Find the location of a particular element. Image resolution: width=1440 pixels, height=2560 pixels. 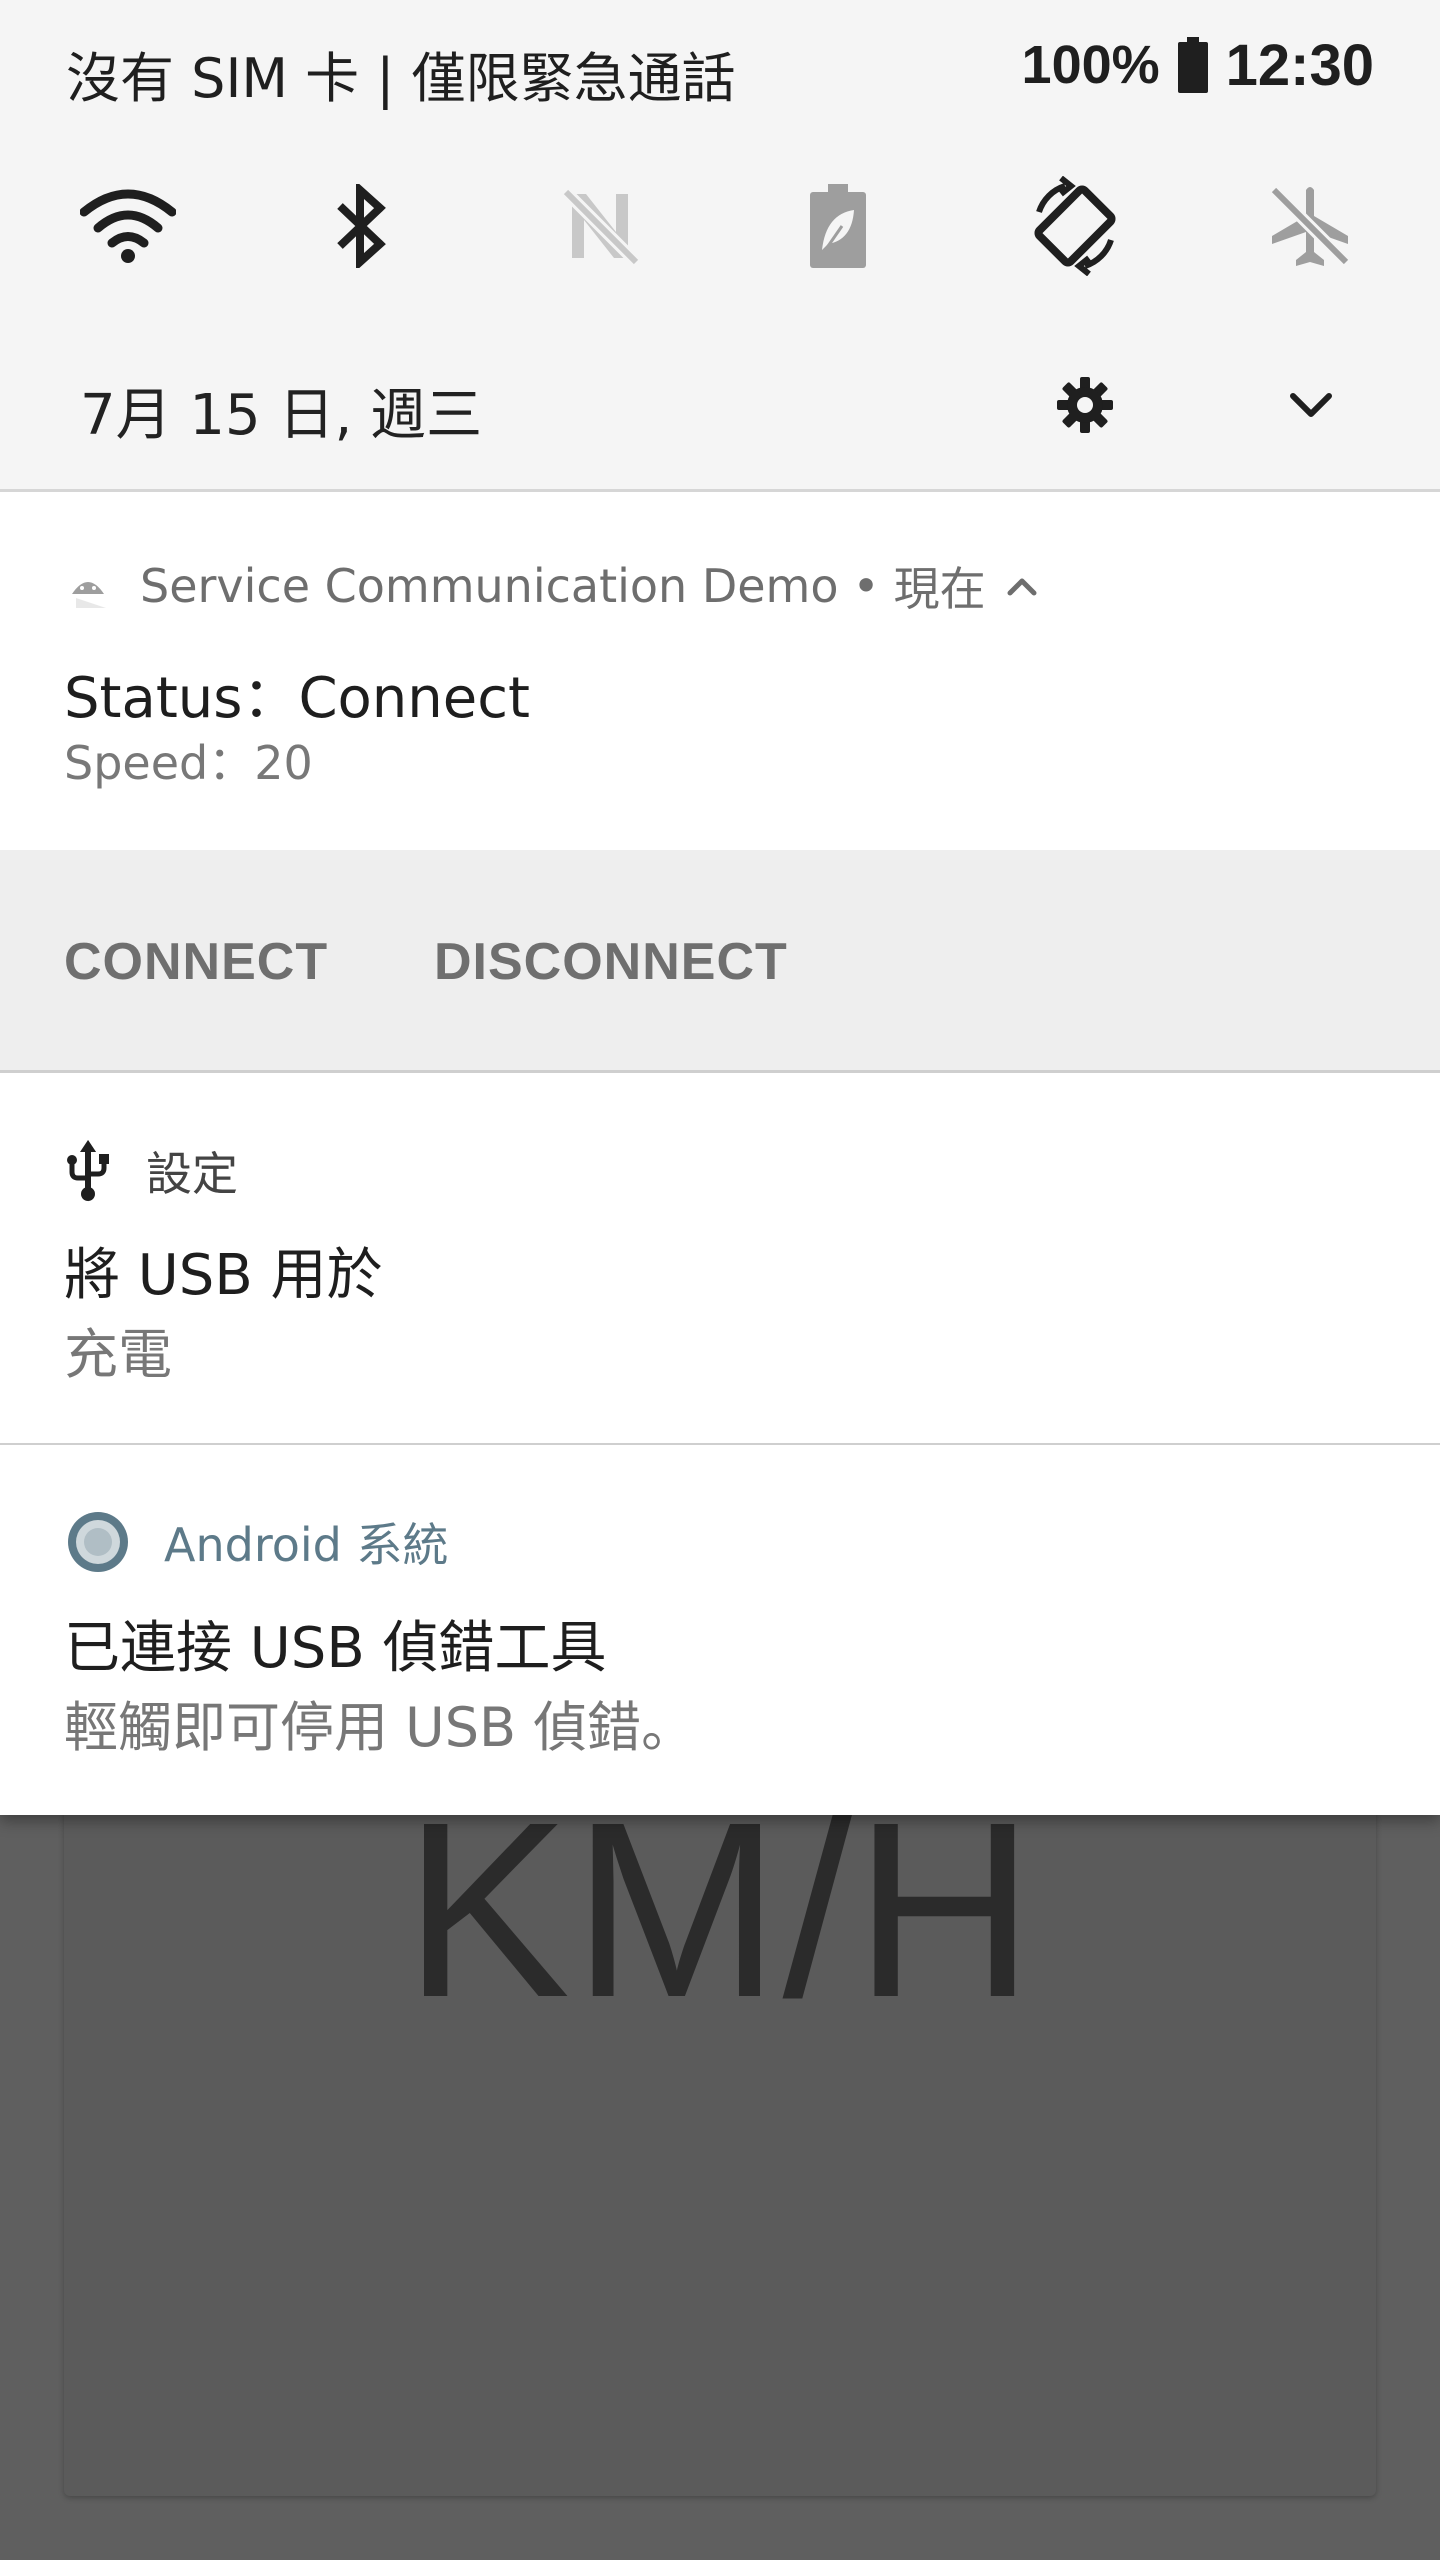

android-icon is located at coordinates (89, 595).